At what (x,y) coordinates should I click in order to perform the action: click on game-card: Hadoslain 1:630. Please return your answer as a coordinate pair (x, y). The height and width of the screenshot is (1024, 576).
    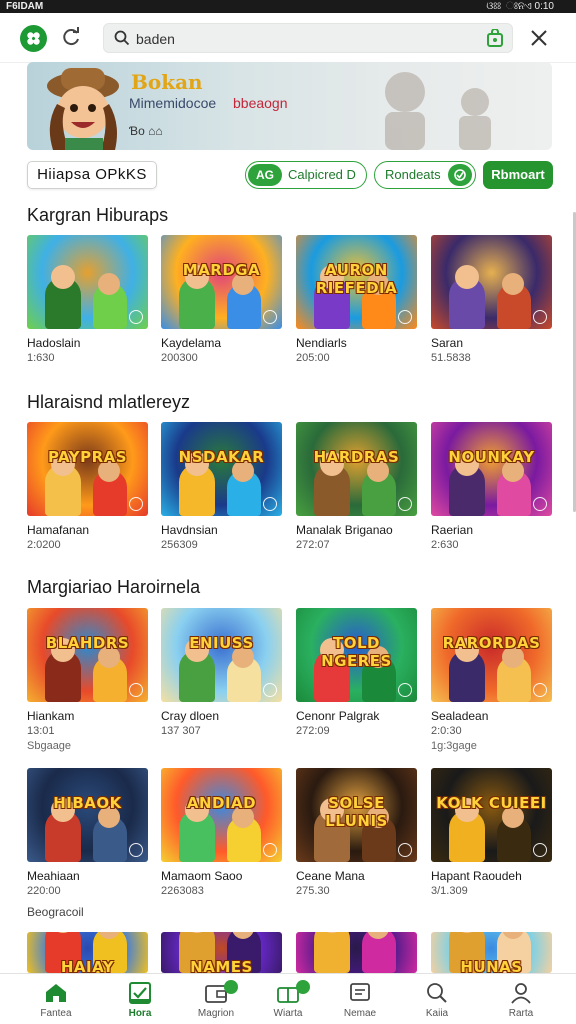
    Looking at the image, I should click on (87, 299).